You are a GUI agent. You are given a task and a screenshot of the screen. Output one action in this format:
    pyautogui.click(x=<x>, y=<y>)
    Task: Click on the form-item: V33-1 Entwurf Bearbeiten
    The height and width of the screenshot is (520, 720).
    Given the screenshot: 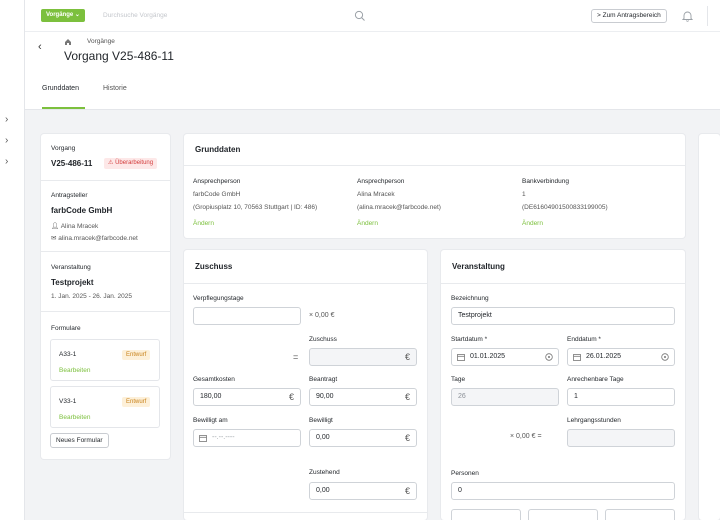 What is the action you would take?
    pyautogui.click(x=105, y=407)
    